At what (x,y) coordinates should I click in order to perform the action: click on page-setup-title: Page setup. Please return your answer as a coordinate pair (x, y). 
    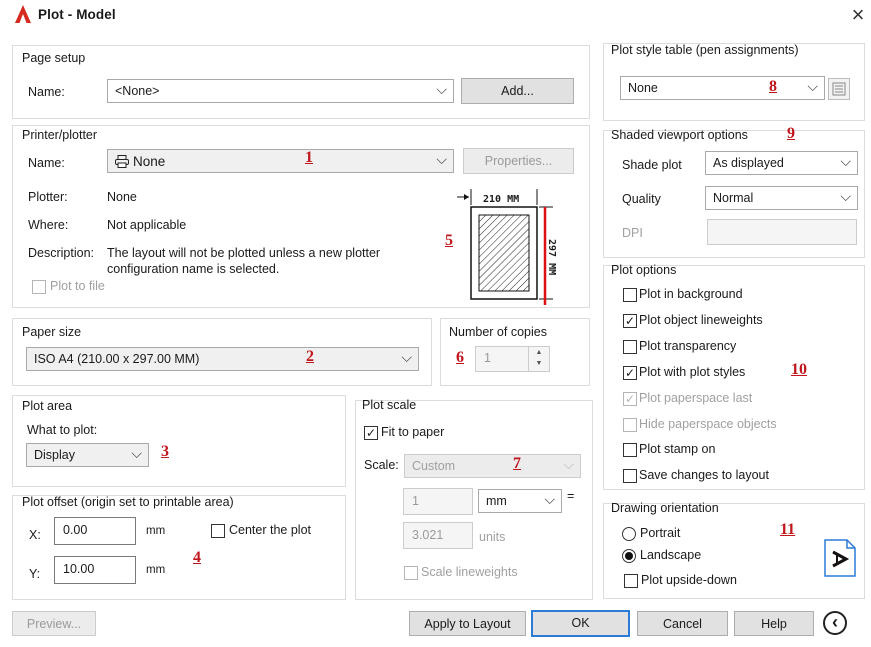
    Looking at the image, I should click on (54, 58).